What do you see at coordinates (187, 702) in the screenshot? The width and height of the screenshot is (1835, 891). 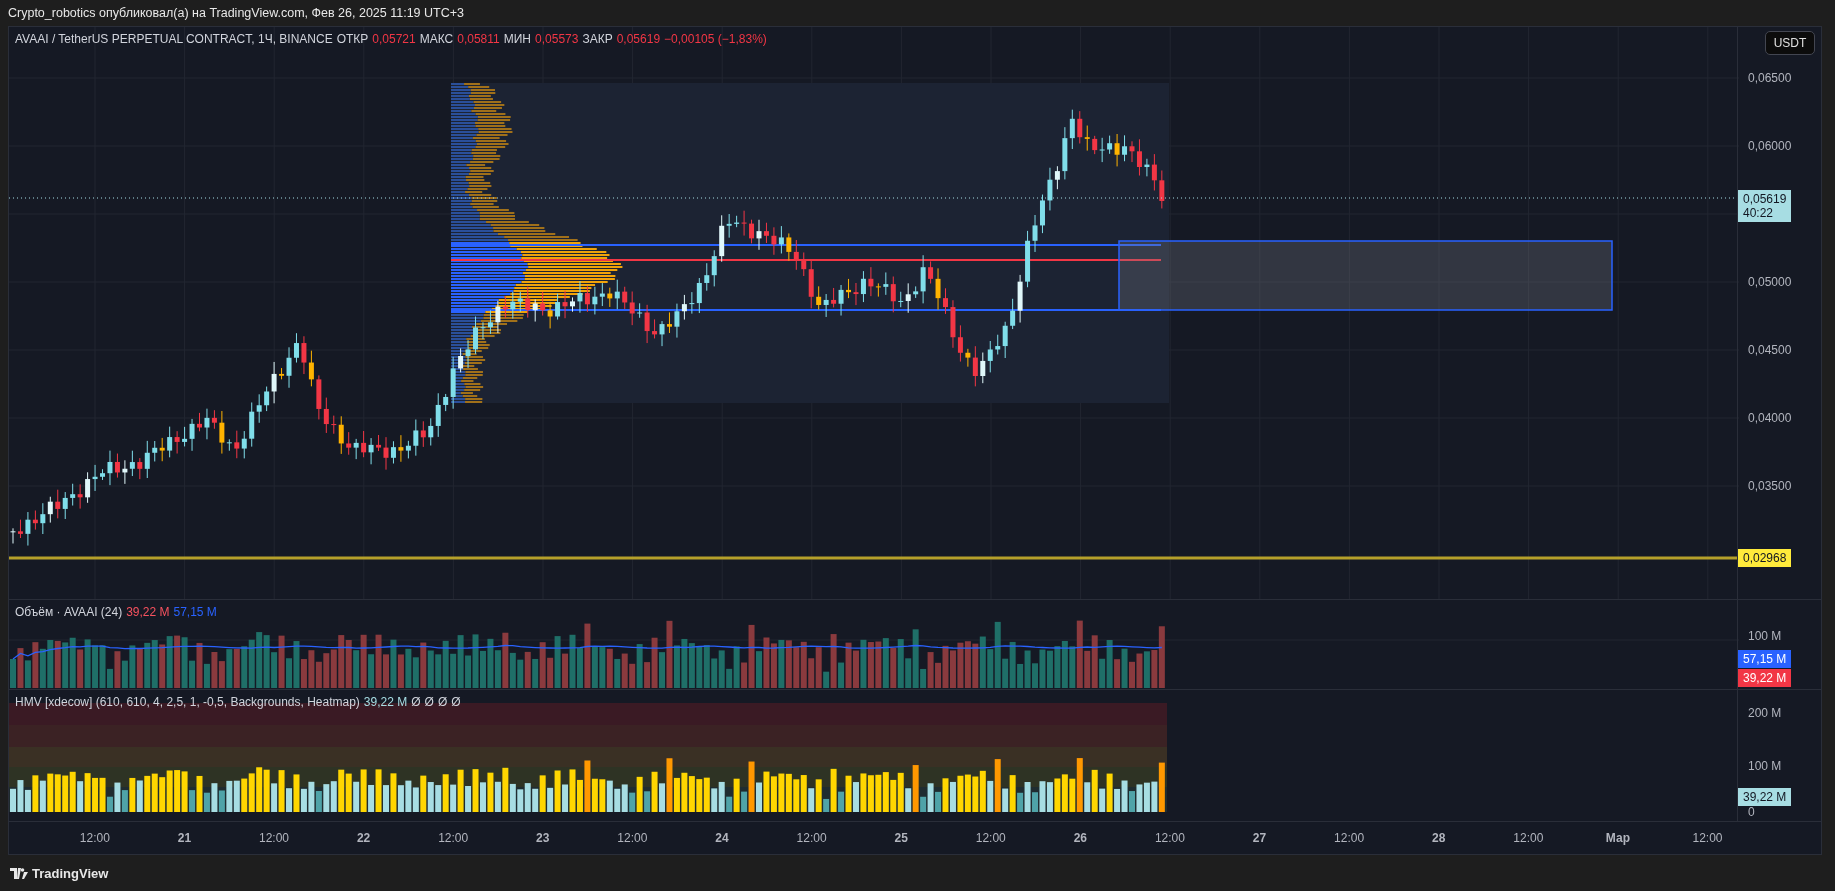 I see `hmv-title: HMV [xdecow] (610, 610, 4, 2,5, 1, -0,5, Backgrounds, Heatmap)` at bounding box center [187, 702].